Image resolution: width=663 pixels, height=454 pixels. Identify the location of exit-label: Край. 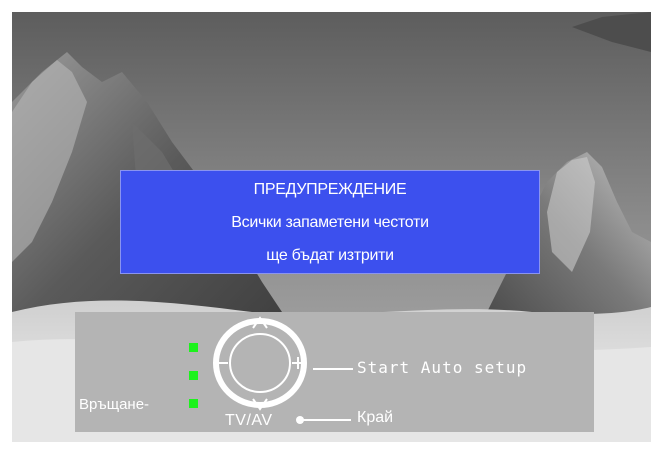
(375, 418).